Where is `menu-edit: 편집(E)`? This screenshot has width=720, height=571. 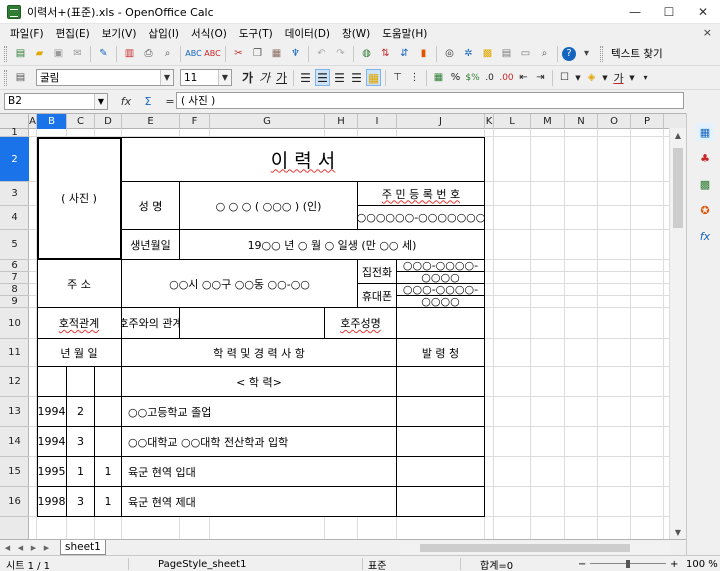
menu-edit: 편집(E) is located at coordinates (73, 33).